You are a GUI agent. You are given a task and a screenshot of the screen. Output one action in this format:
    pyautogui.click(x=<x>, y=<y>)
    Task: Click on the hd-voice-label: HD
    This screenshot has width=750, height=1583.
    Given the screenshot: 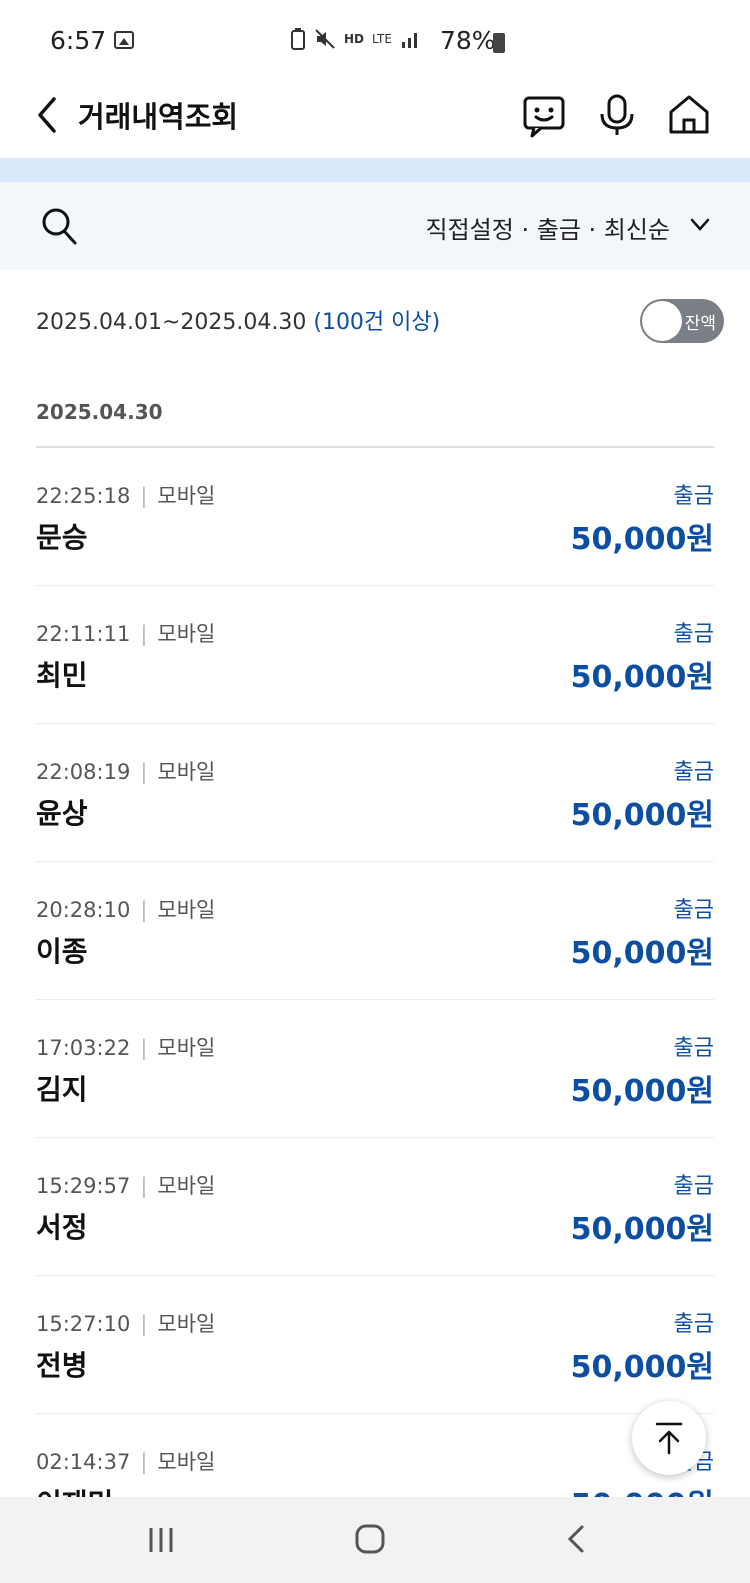 What is the action you would take?
    pyautogui.click(x=354, y=39)
    